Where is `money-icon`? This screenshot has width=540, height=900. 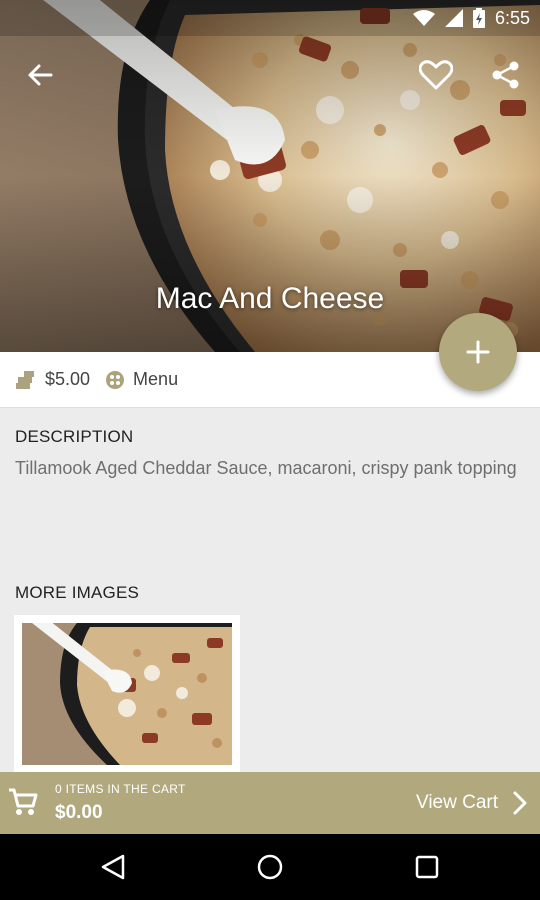 money-icon is located at coordinates (25, 379).